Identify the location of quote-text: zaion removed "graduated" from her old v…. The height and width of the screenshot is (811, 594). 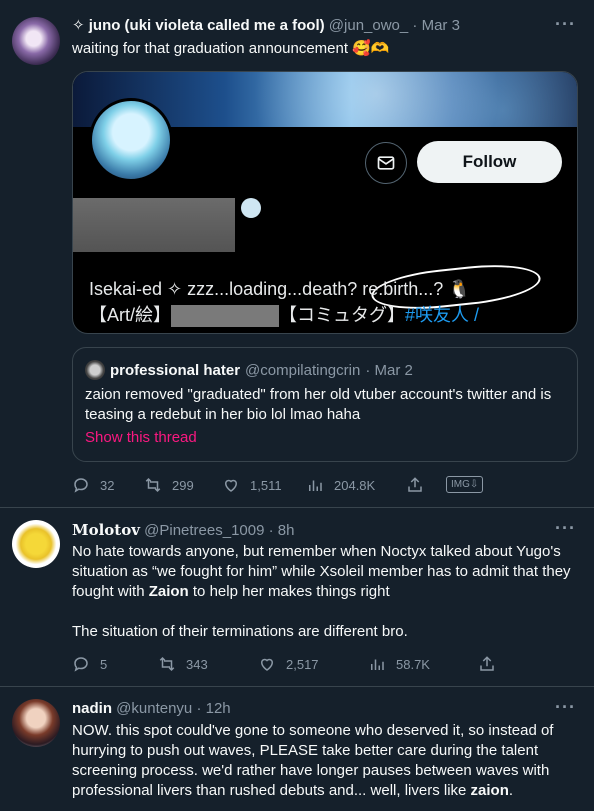
(318, 404).